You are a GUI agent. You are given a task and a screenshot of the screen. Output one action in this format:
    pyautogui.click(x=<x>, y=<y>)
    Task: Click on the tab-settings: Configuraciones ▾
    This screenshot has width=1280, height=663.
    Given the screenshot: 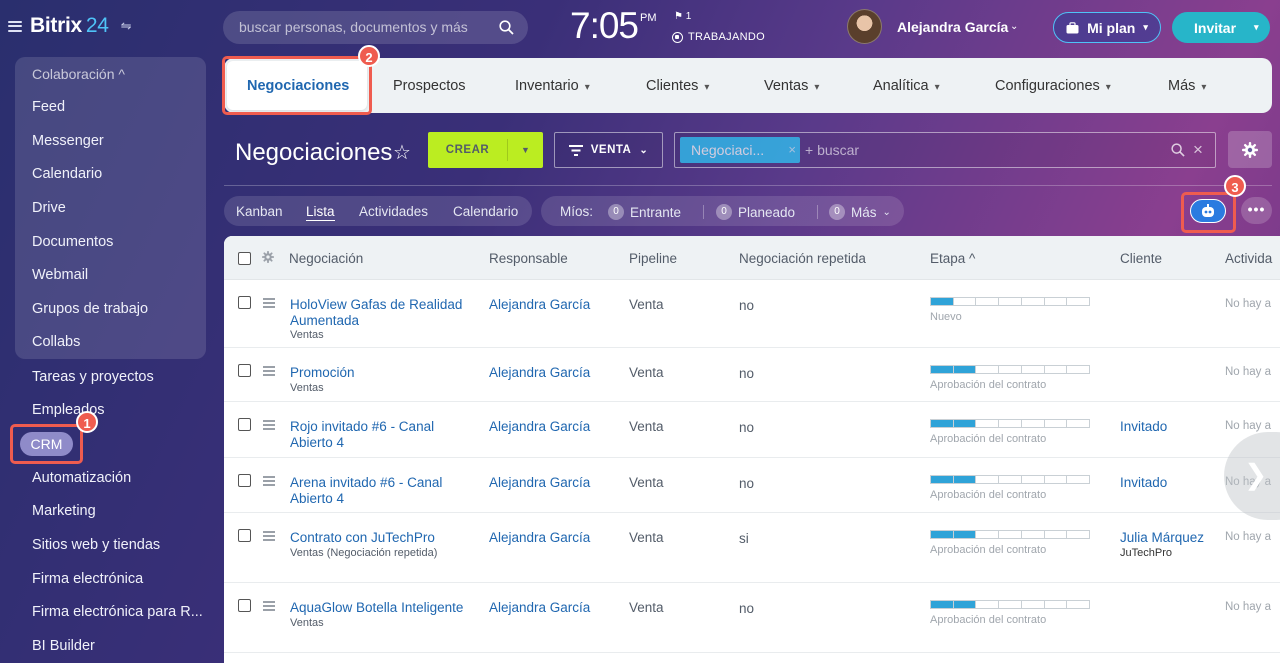 What is the action you would take?
    pyautogui.click(x=1053, y=86)
    